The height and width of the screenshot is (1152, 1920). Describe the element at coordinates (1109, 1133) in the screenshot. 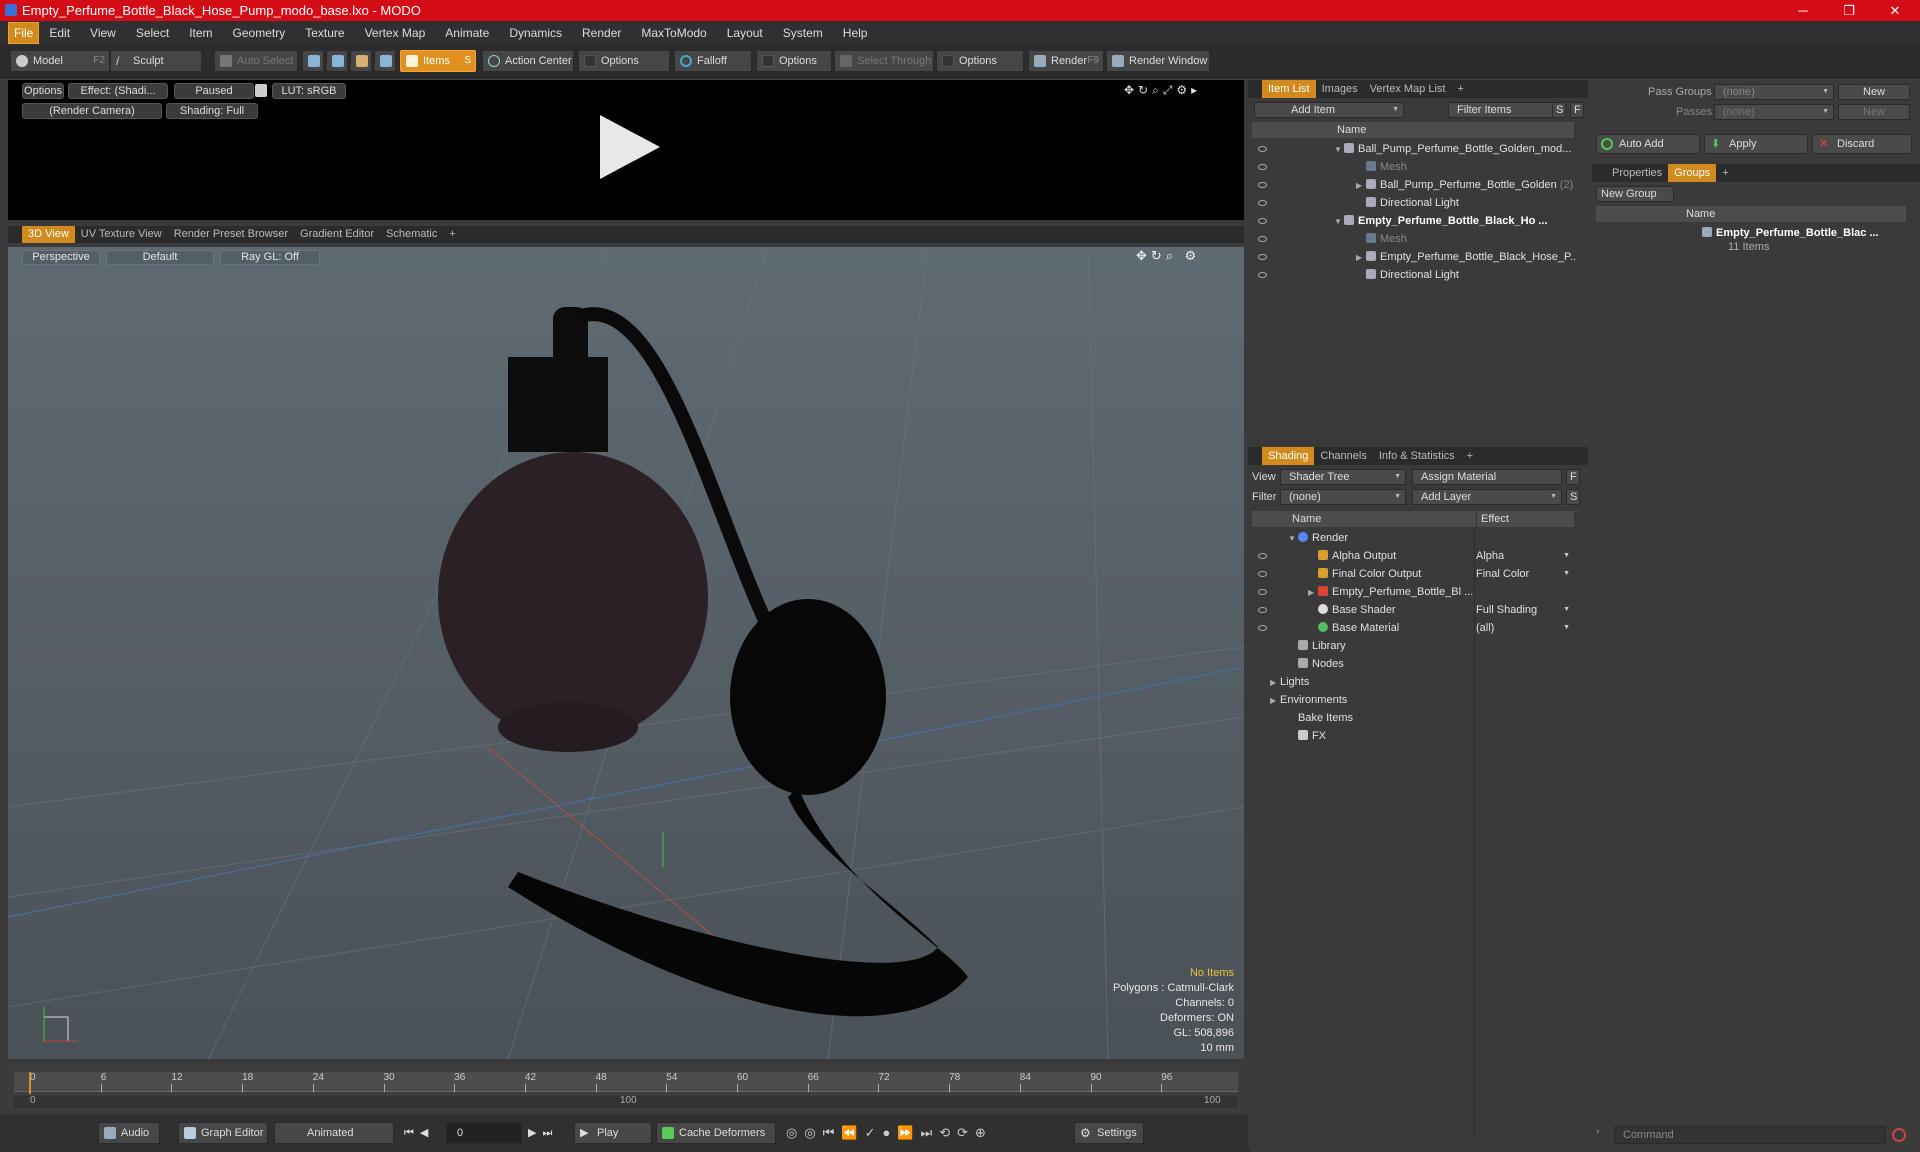

I see `settings-button: ⚙ Settings` at that location.